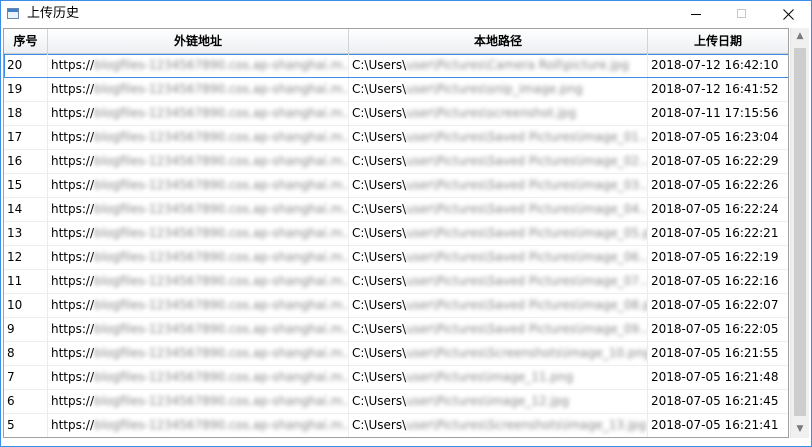 Image resolution: width=812 pixels, height=447 pixels. Describe the element at coordinates (718, 41) in the screenshot. I see `column-header-upload-date: 上传日期` at that location.